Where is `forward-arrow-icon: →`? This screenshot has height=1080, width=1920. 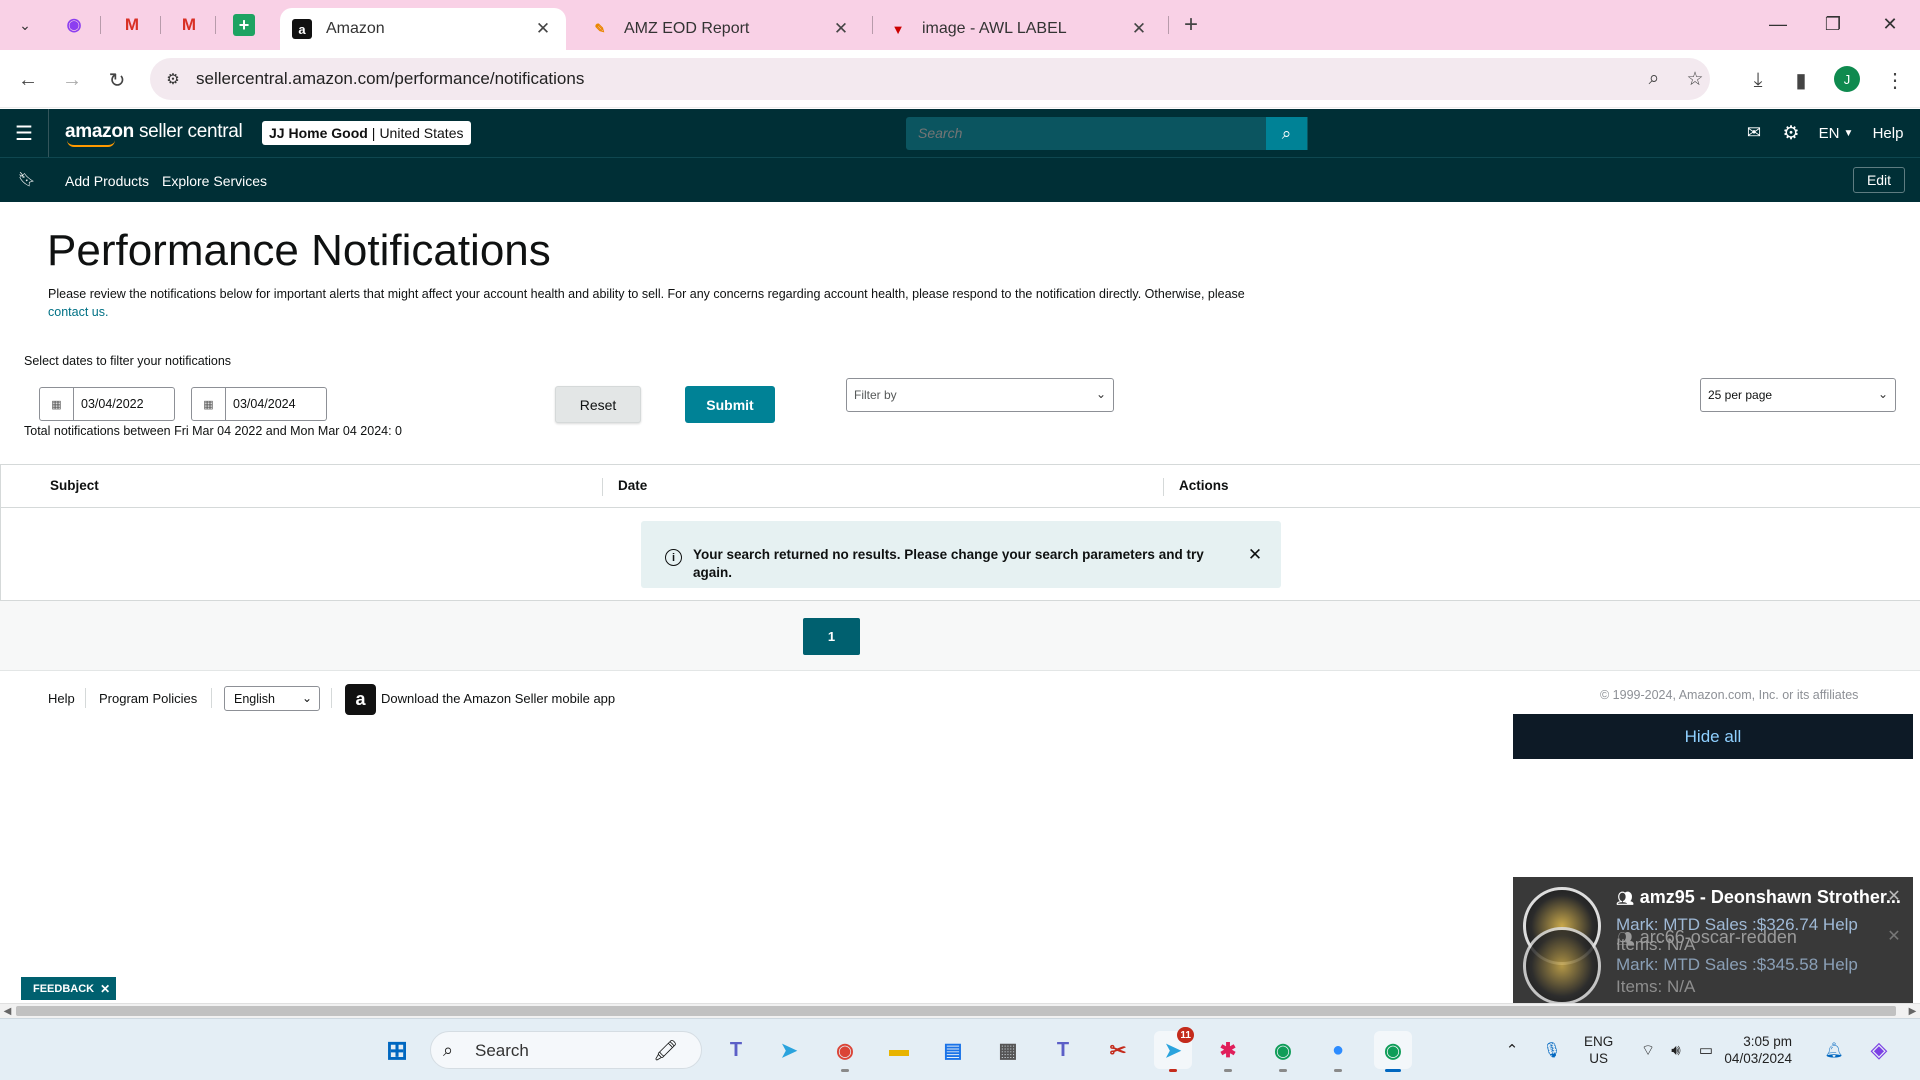 forward-arrow-icon: → is located at coordinates (72, 80).